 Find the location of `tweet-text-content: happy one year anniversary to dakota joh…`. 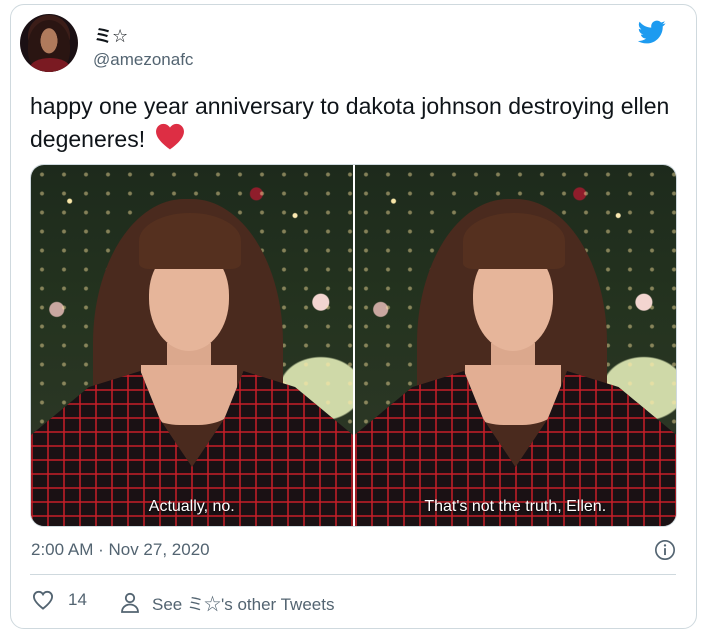

tweet-text-content: happy one year anniversary to dakota joh… is located at coordinates (350, 122).